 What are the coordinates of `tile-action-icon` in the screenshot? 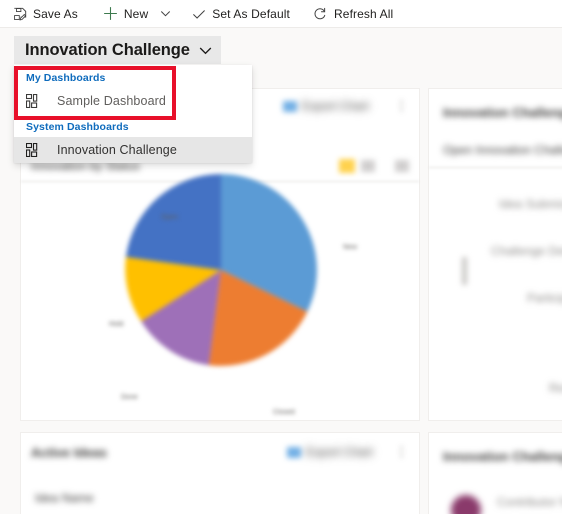 It's located at (368, 166).